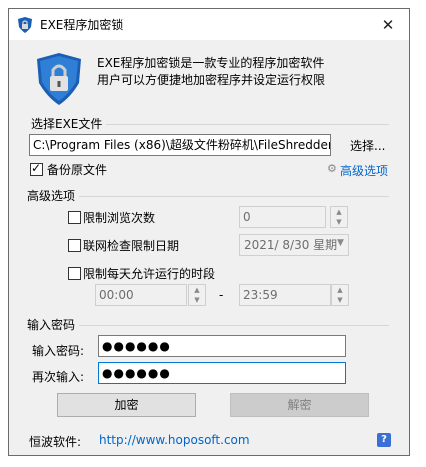  Describe the element at coordinates (285, 295) in the screenshot. I see `time-end-field: 23:59` at that location.